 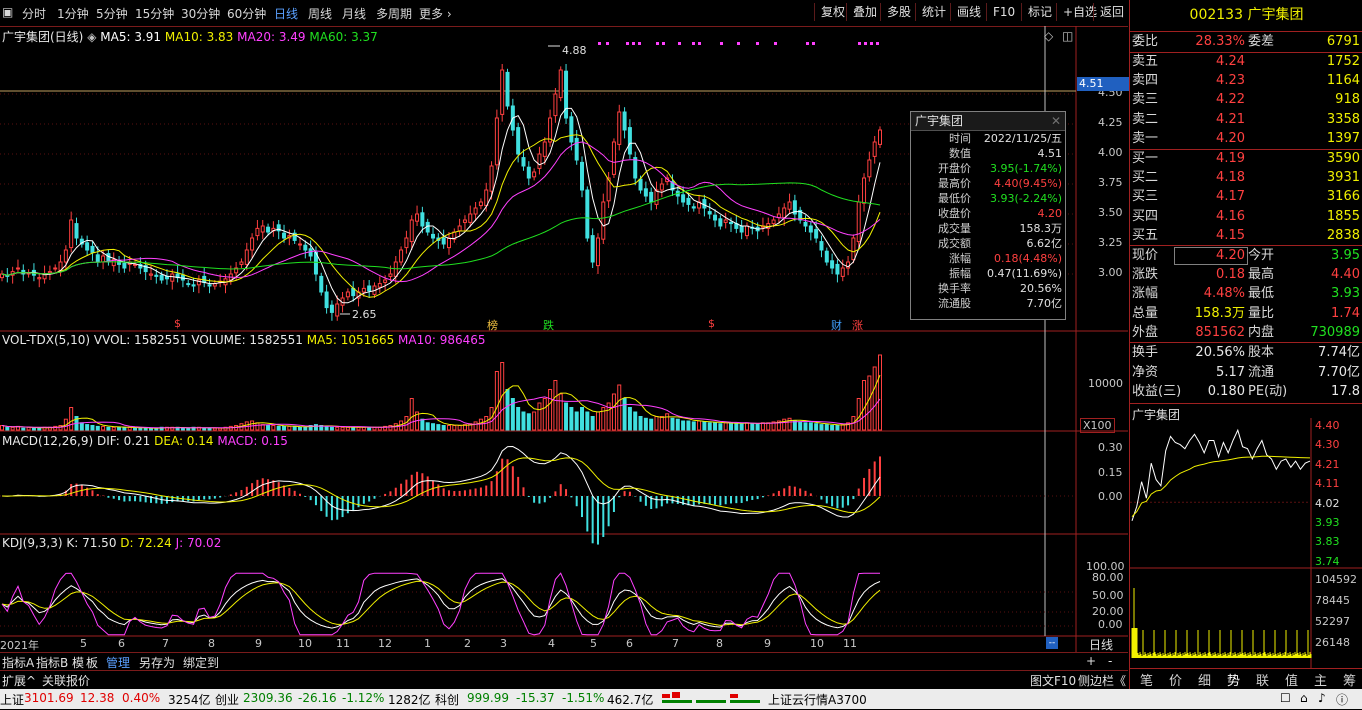 I want to click on event-marker: 跌, so click(x=548, y=325).